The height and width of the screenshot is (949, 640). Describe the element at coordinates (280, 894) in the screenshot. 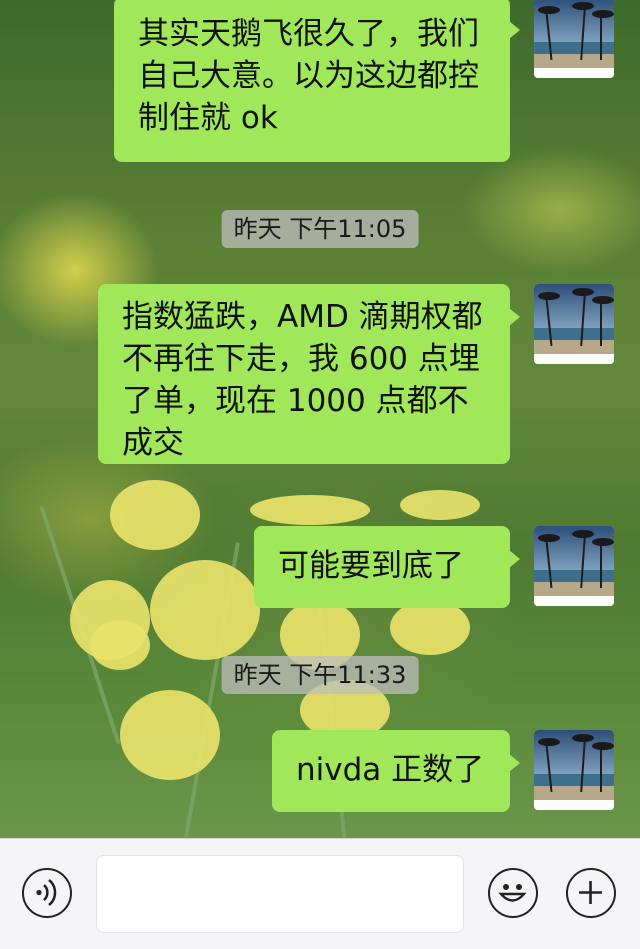

I see `message-input` at that location.